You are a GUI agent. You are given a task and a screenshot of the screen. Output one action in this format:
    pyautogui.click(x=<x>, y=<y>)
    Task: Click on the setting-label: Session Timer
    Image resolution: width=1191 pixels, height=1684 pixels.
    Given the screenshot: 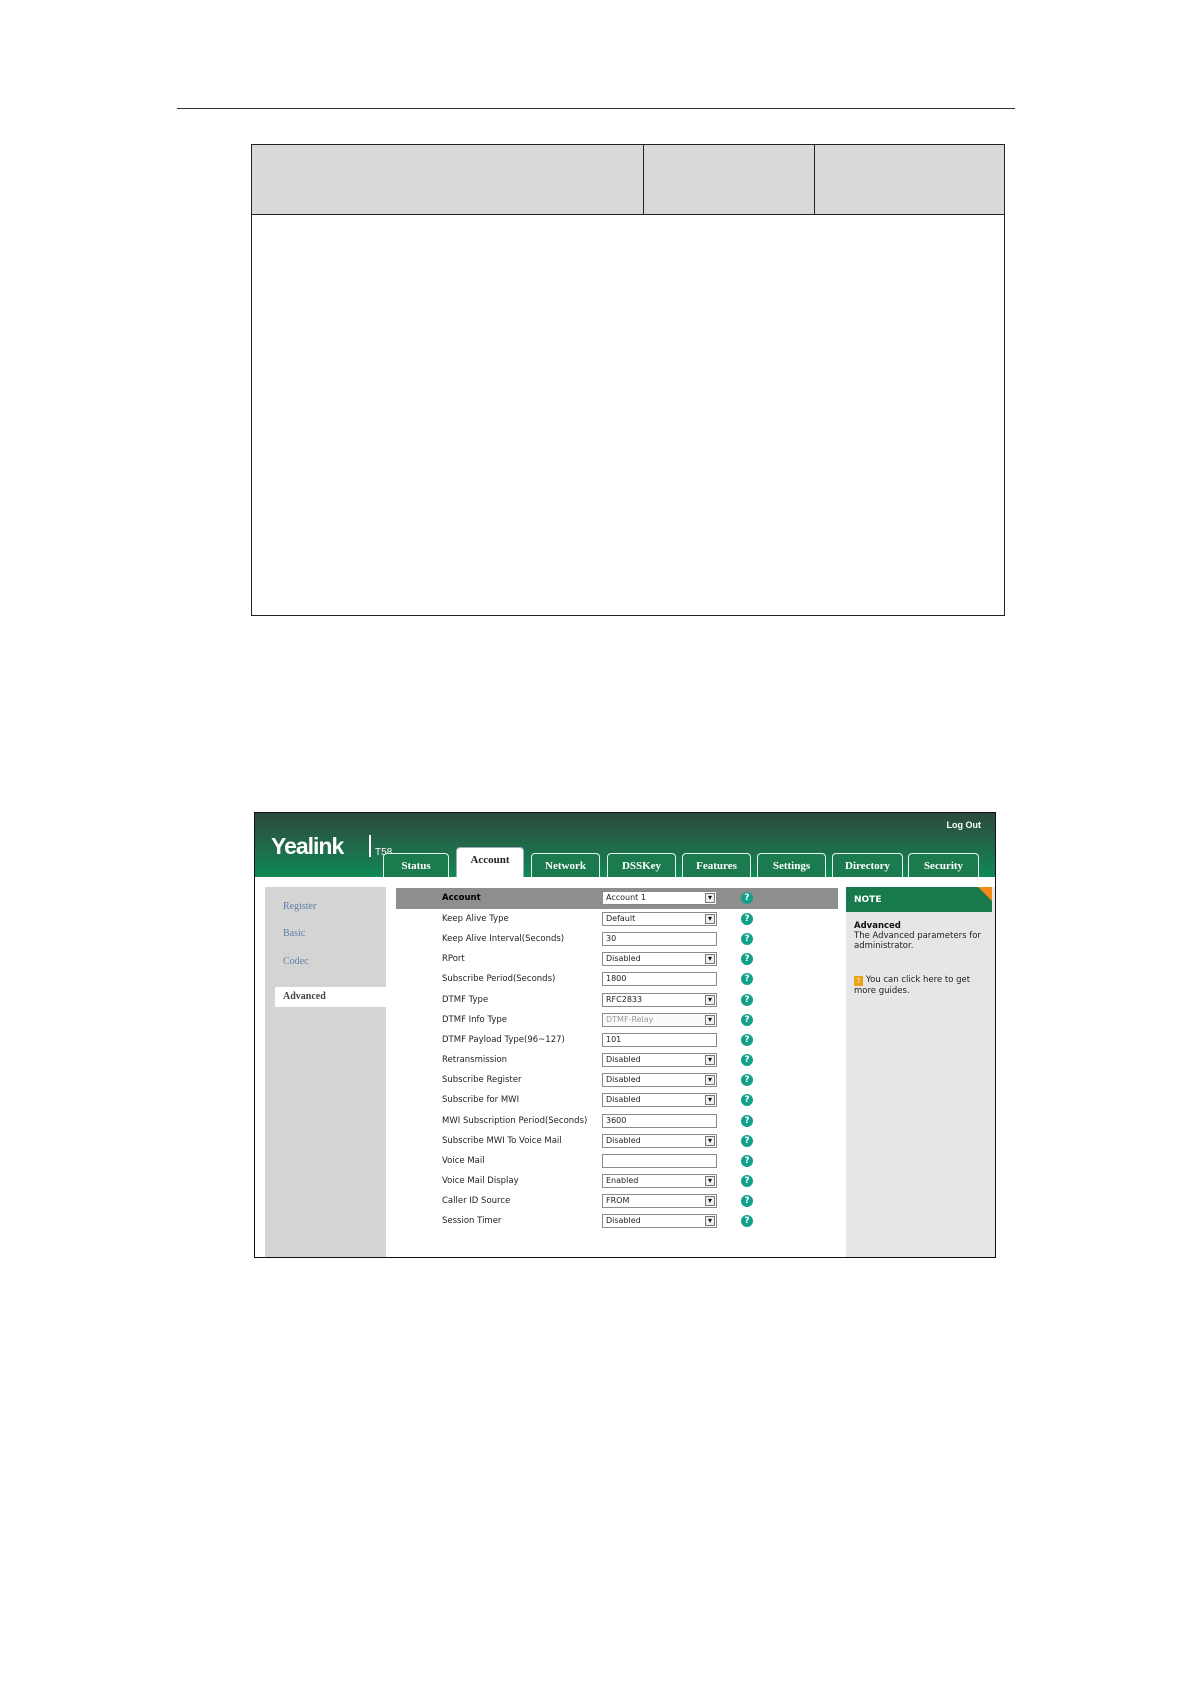 What is the action you would take?
    pyautogui.click(x=472, y=1221)
    